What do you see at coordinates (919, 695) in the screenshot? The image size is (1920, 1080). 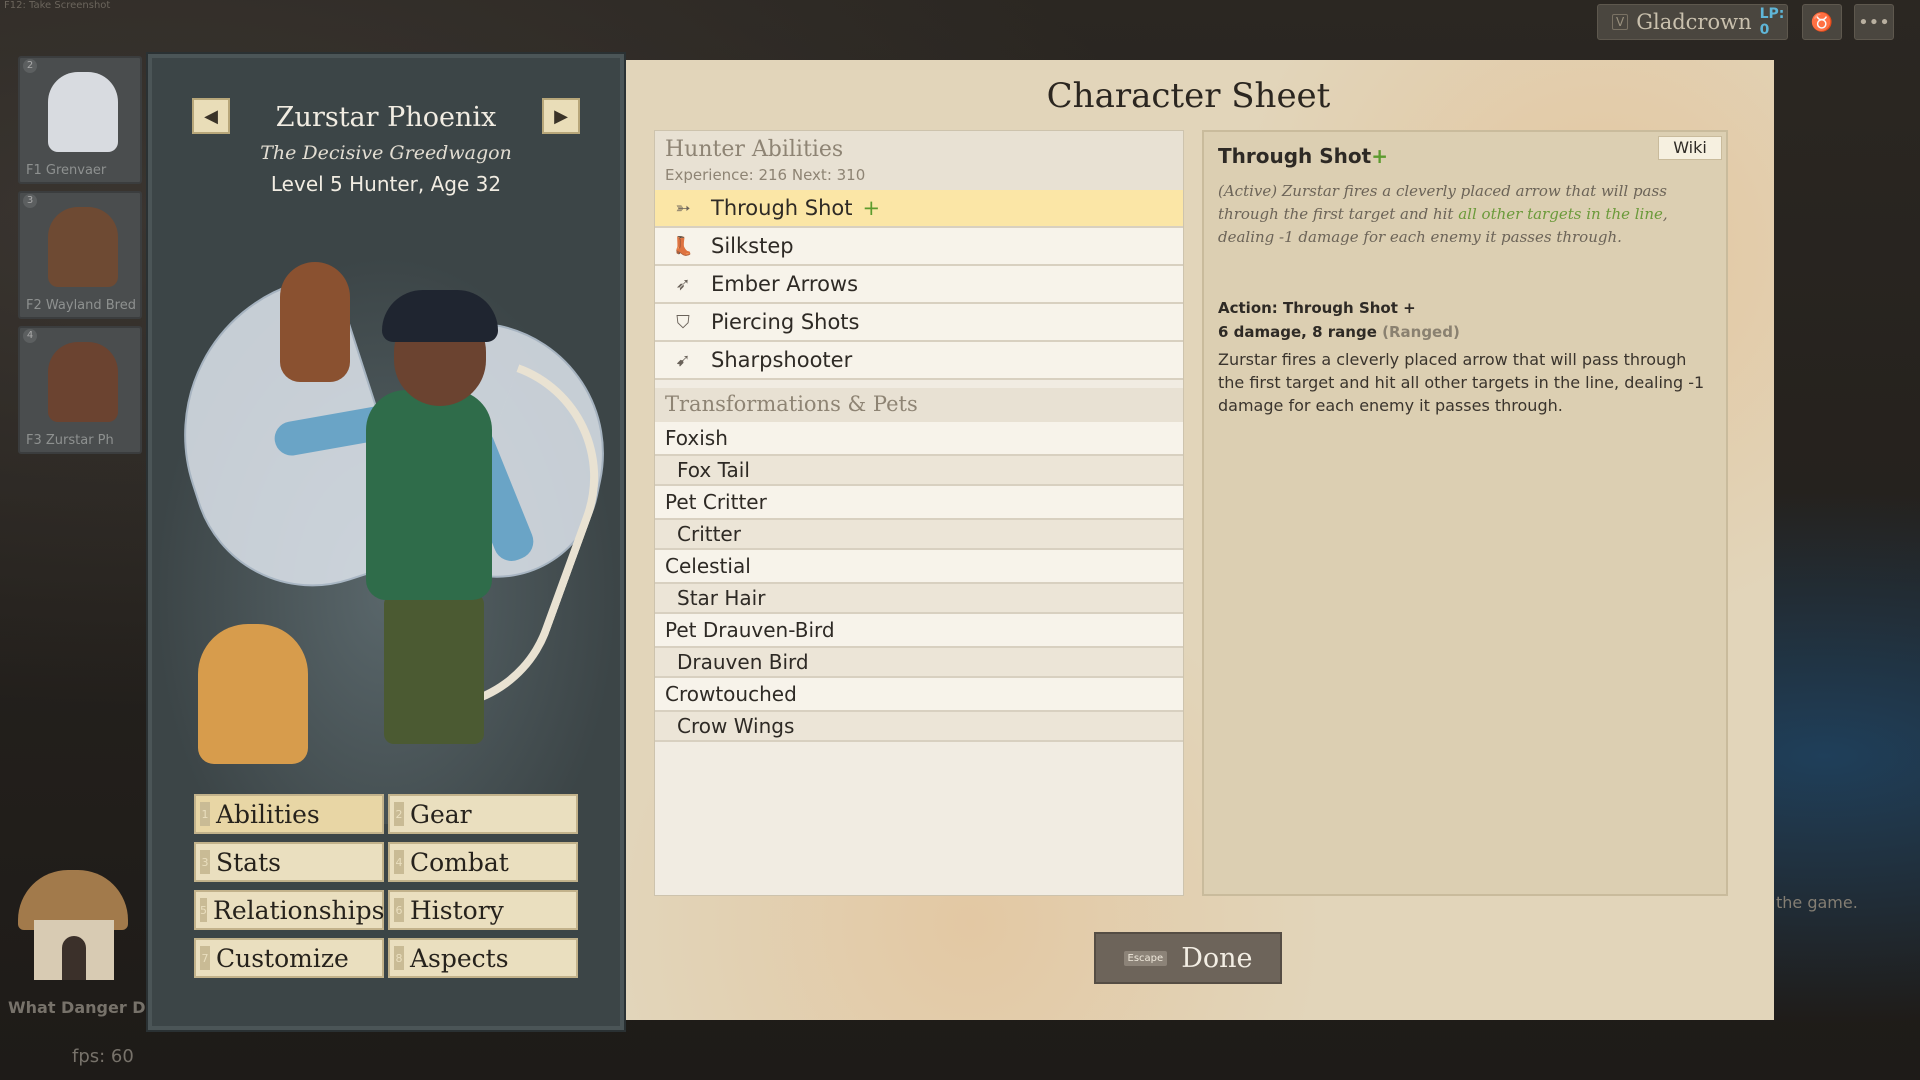 I see `transform-item: Crowtouched` at bounding box center [919, 695].